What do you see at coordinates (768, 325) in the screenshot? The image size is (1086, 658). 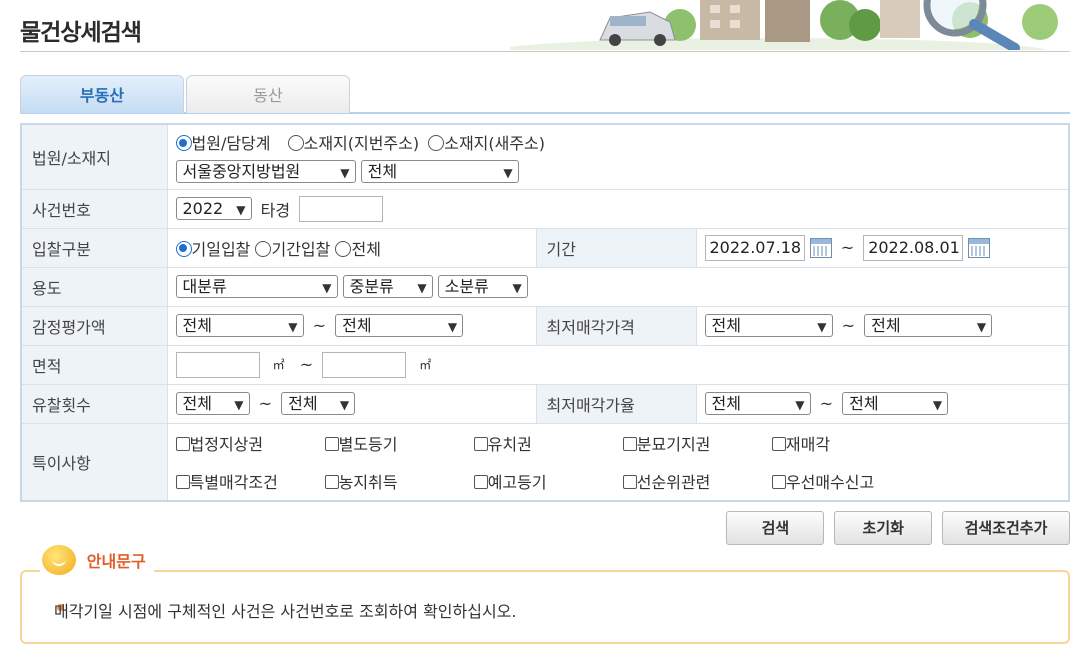 I see `min-price-from-select: 전체 ▼` at bounding box center [768, 325].